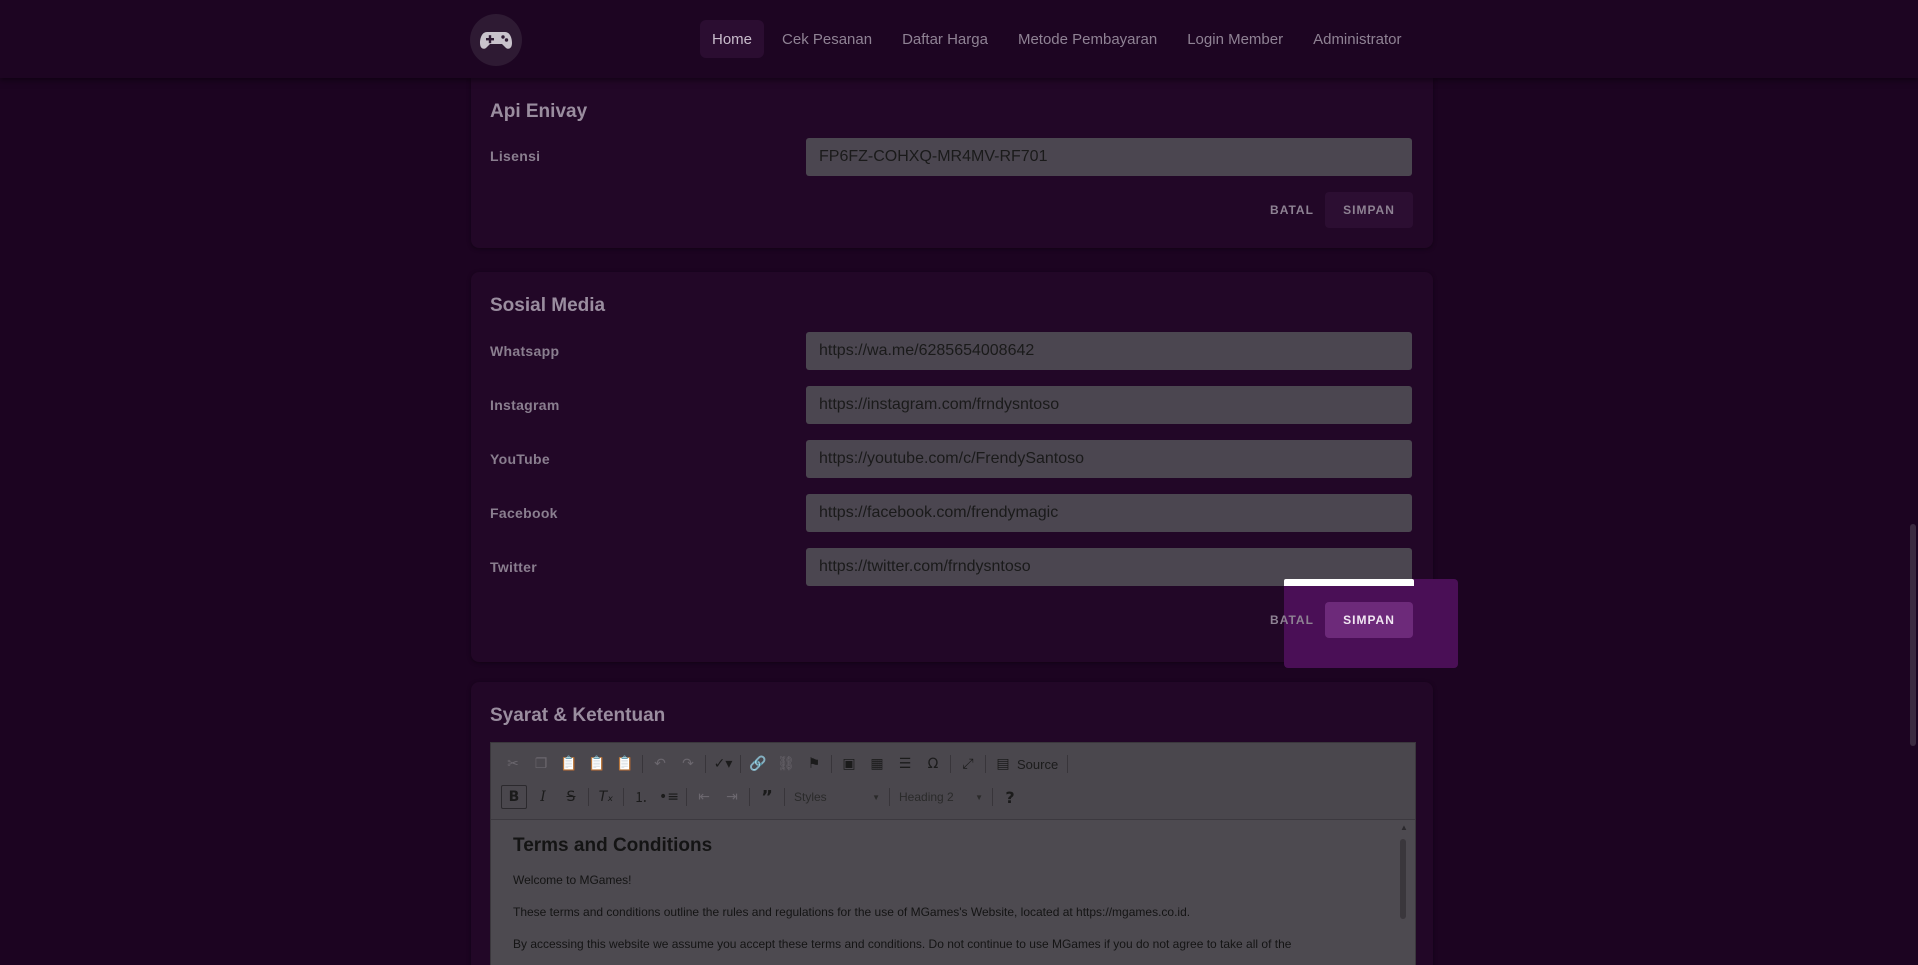  What do you see at coordinates (1292, 210) in the screenshot?
I see `api-cancel-button: BATAL` at bounding box center [1292, 210].